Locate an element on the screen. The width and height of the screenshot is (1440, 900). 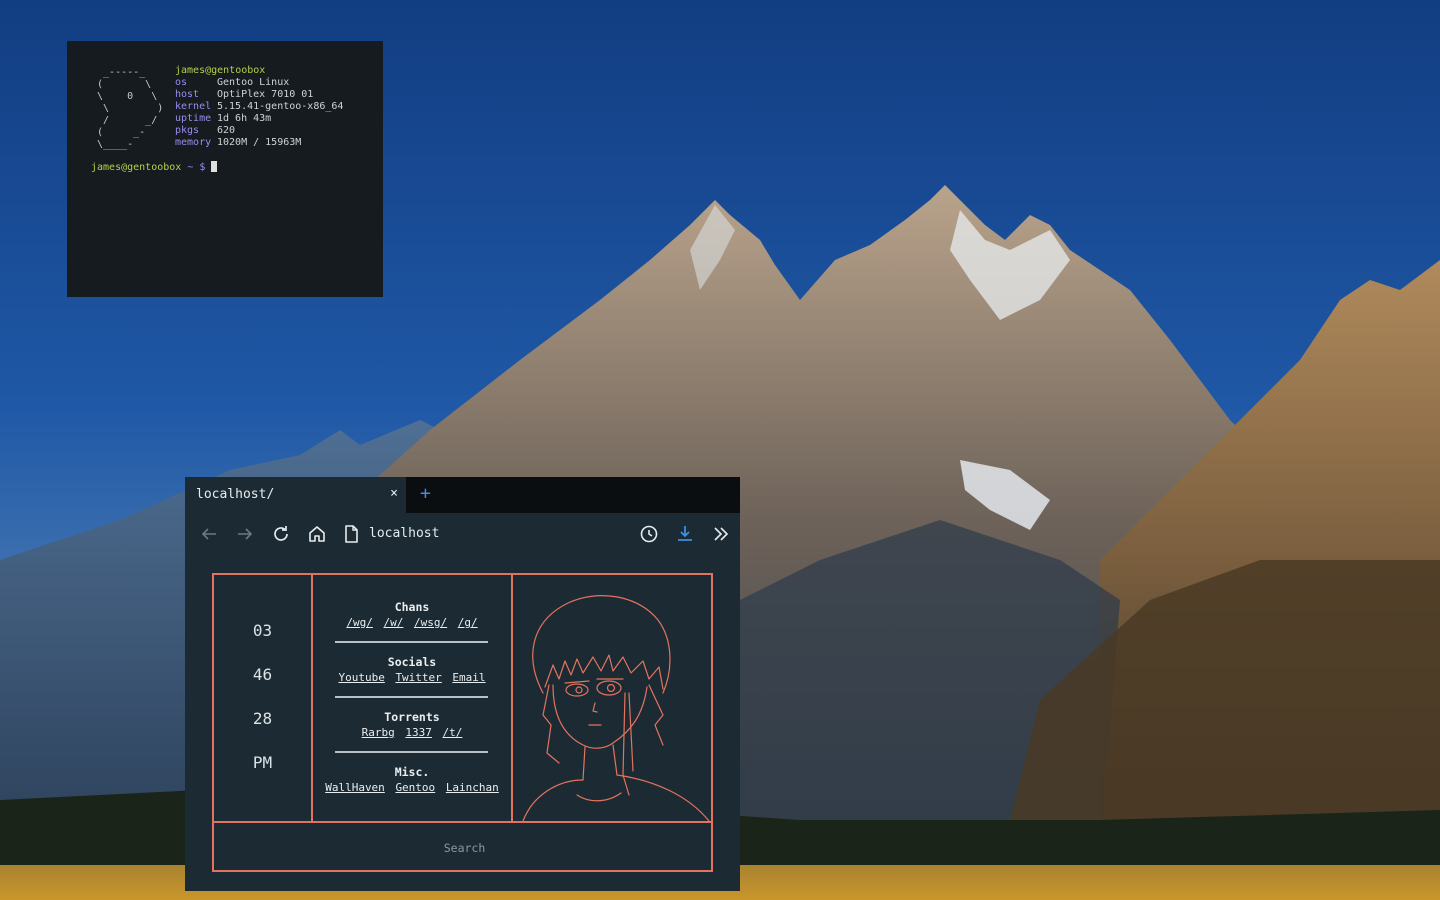
fetch-row-memory: memory 1020M / 15963M is located at coordinates (238, 142).